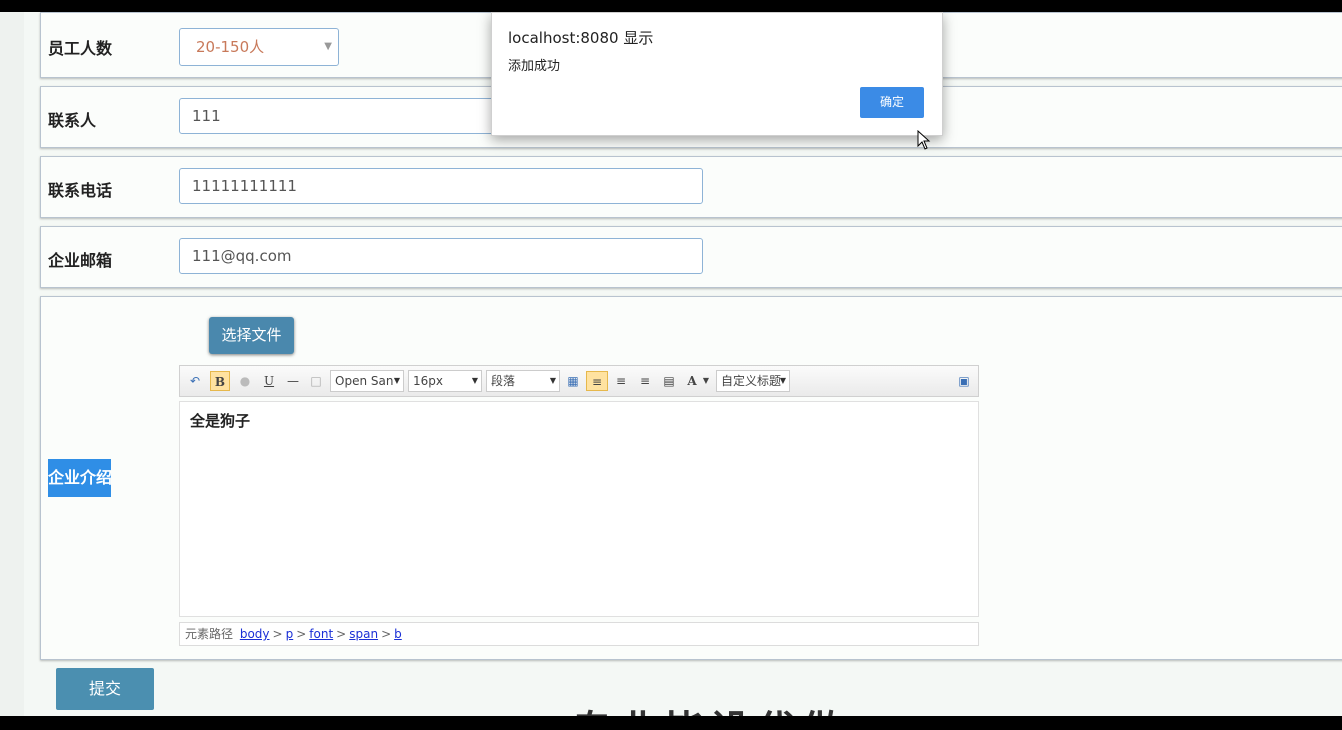 This screenshot has height=730, width=1342. Describe the element at coordinates (195, 381) in the screenshot. I see `undo-icon: ↶` at that location.